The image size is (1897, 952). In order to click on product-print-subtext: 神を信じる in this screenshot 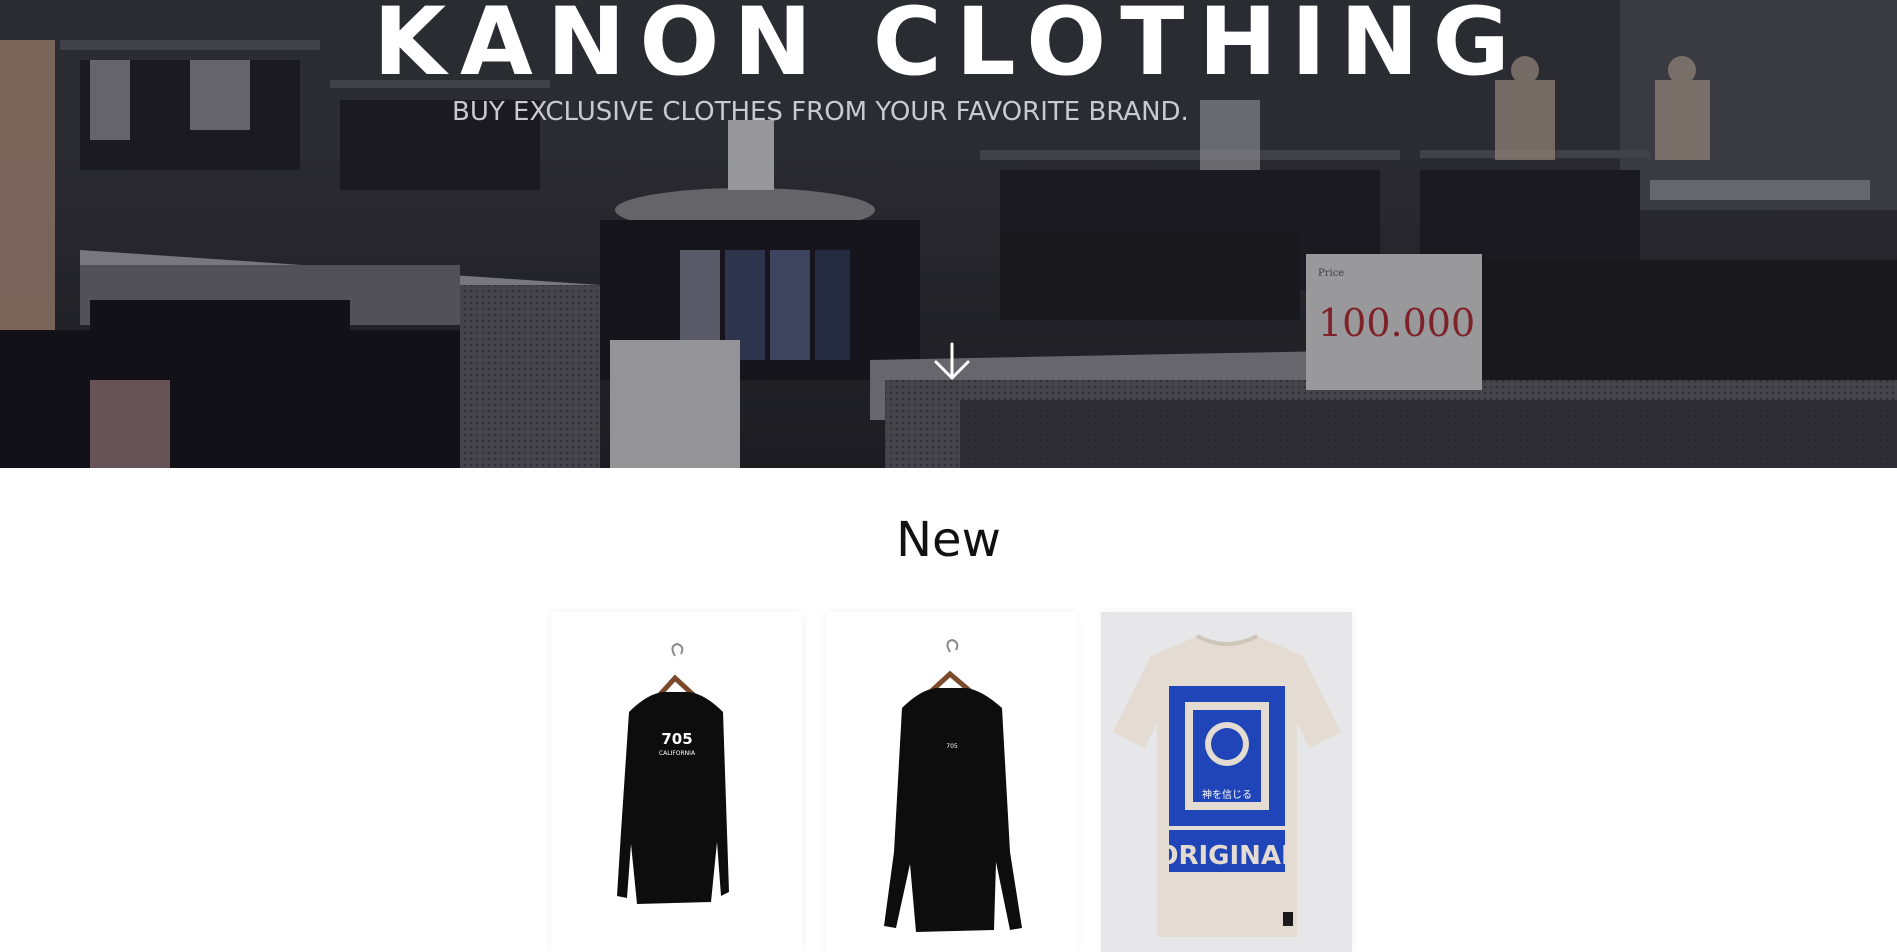, I will do `click(1227, 794)`.